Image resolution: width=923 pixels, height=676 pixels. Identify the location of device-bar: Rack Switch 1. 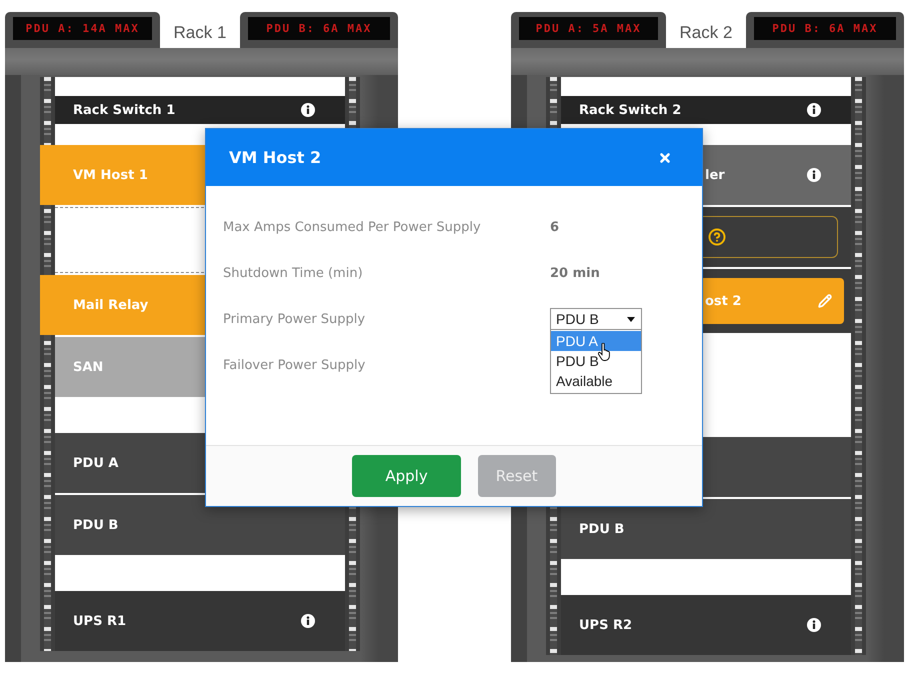
(200, 110).